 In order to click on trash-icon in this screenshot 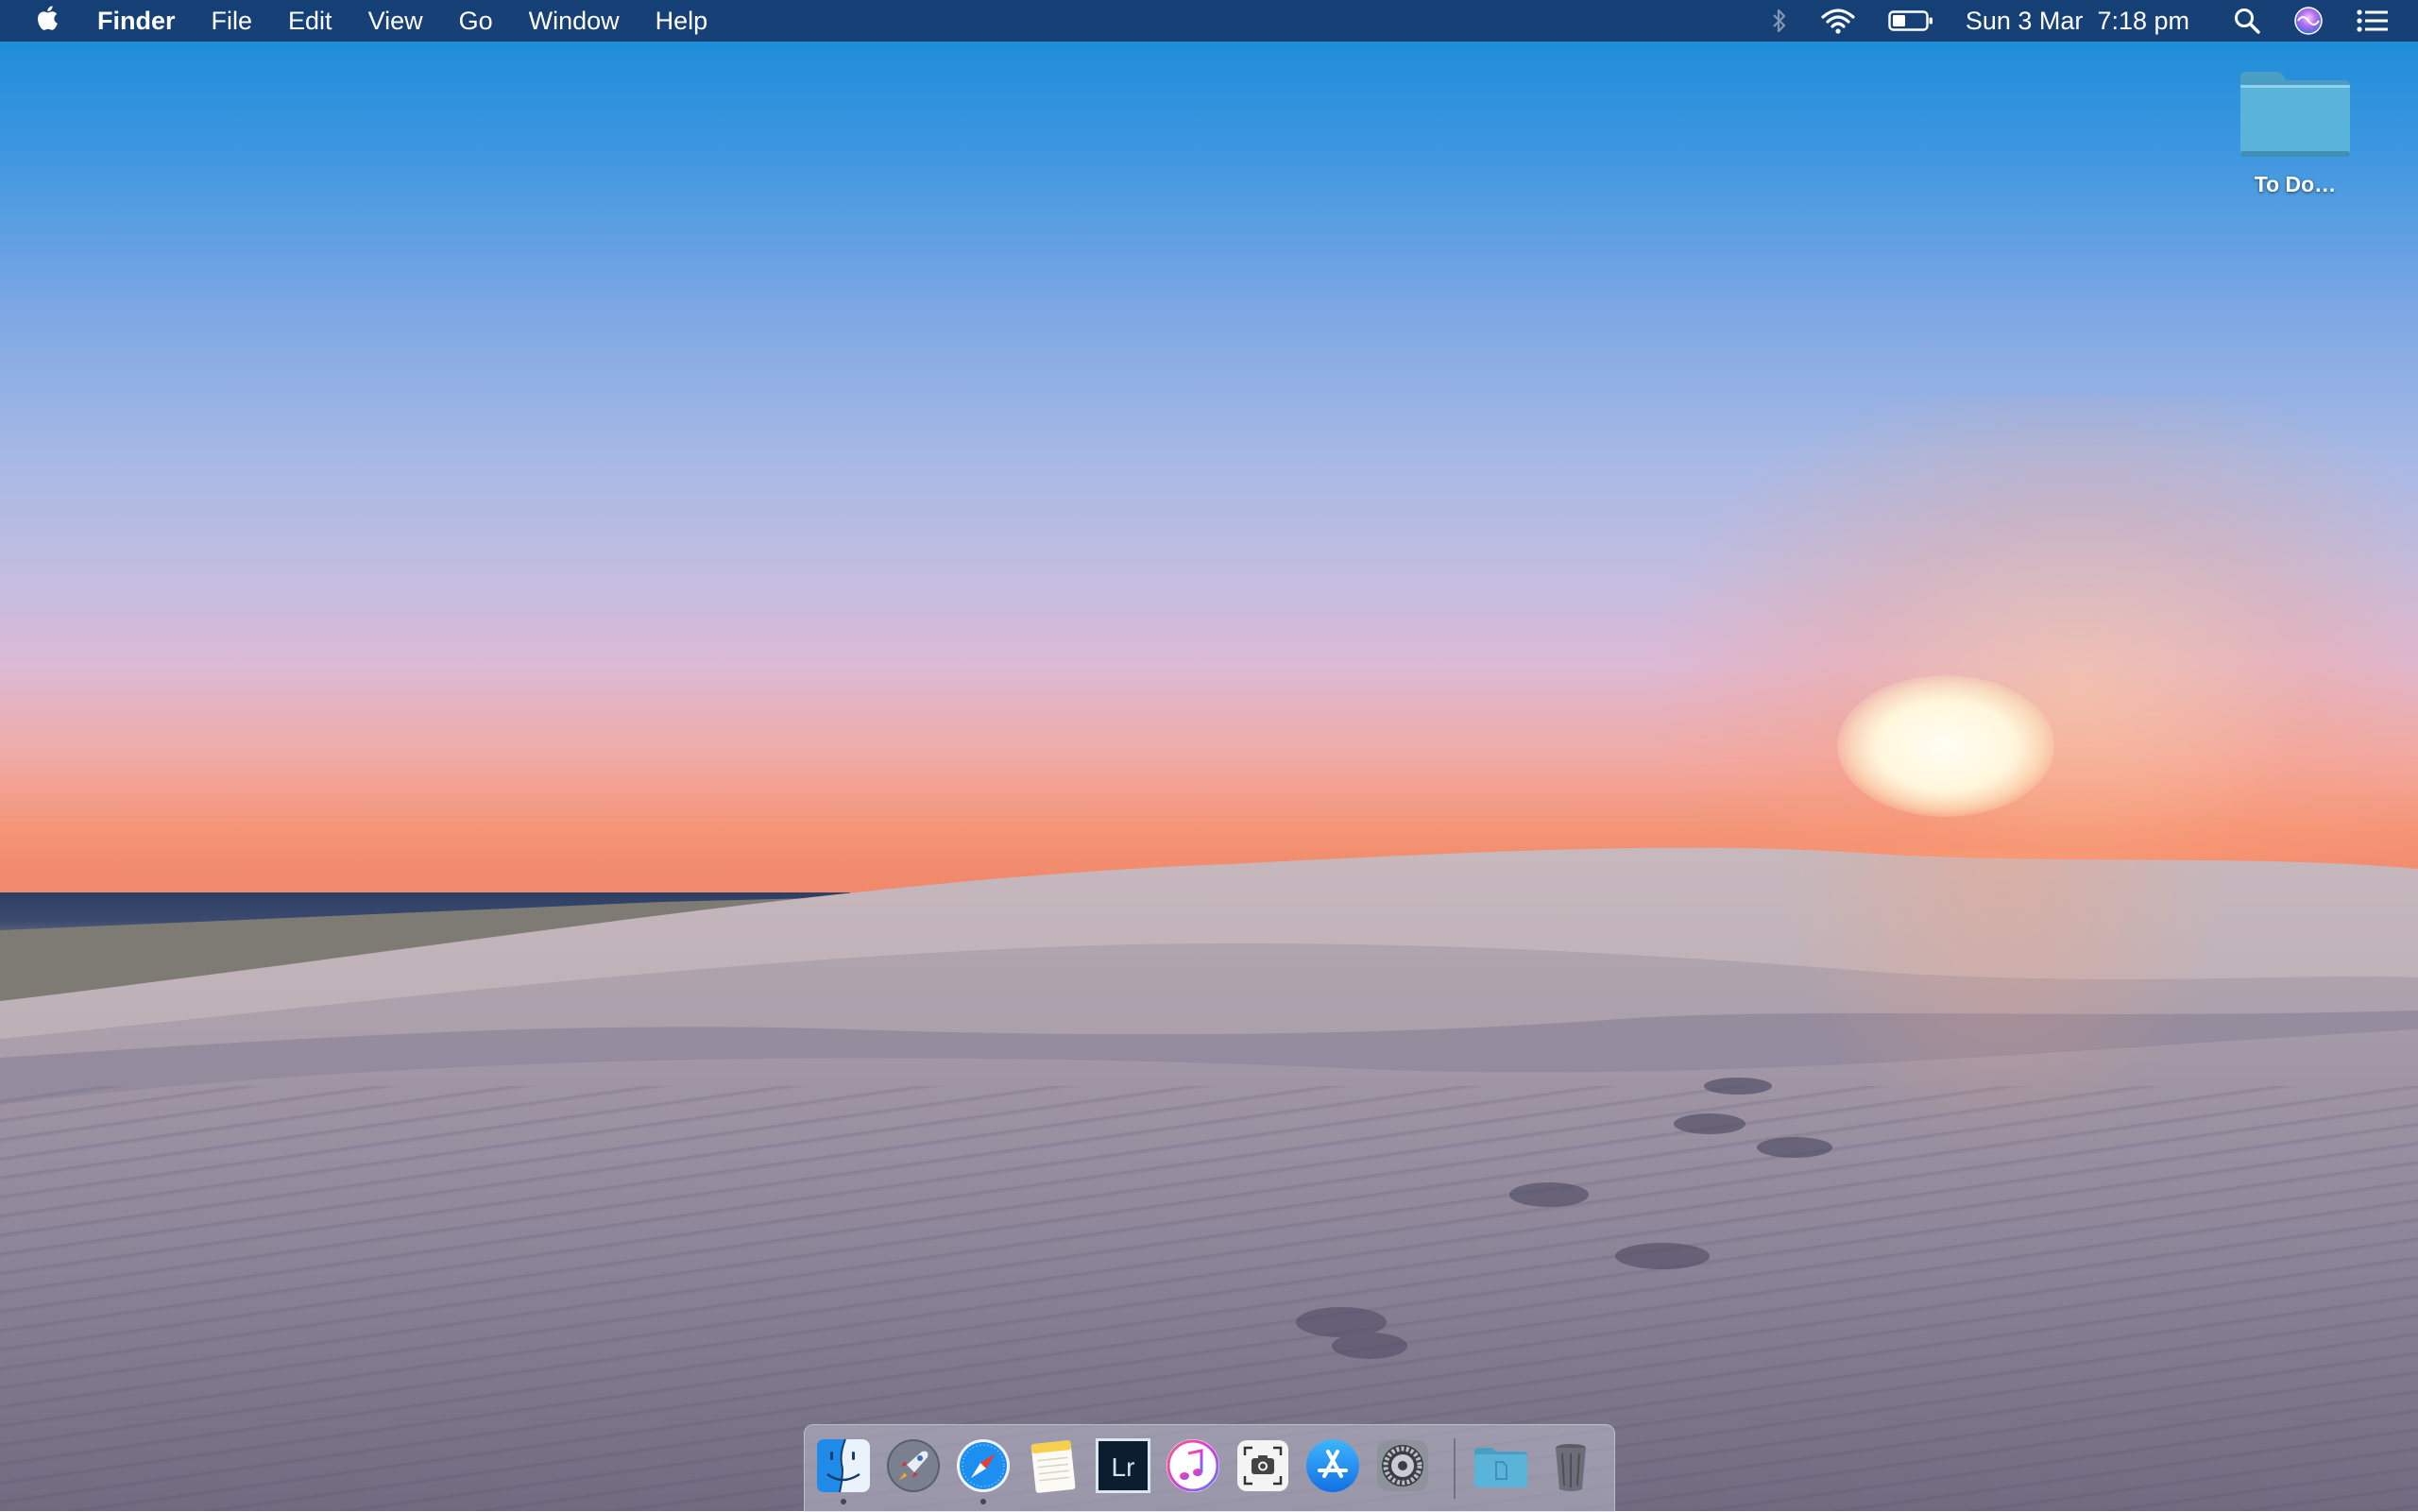, I will do `click(1570, 1465)`.